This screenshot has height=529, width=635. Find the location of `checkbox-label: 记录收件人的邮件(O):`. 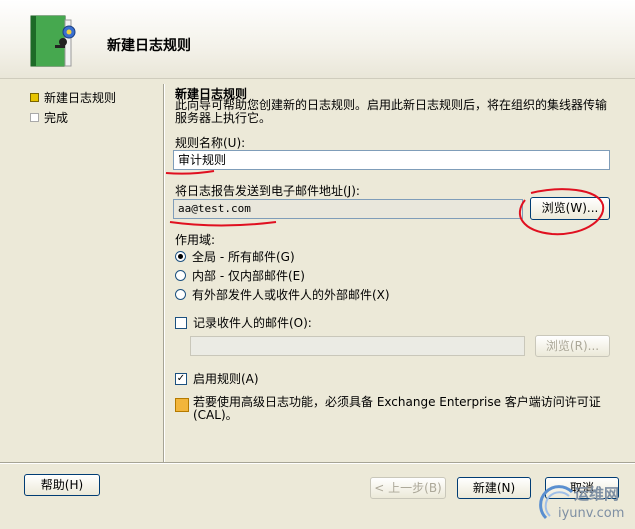

checkbox-label: 记录收件人的邮件(O): is located at coordinates (252, 323).